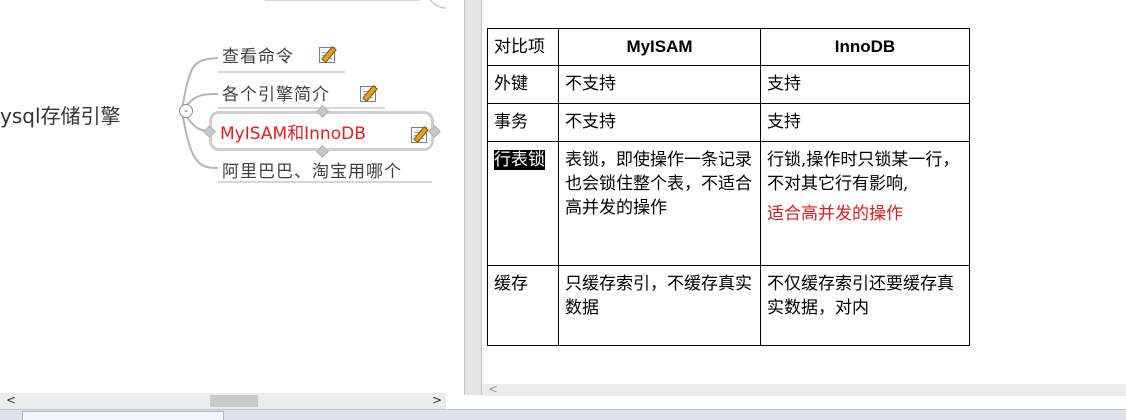  What do you see at coordinates (863, 172) in the screenshot?
I see `cell-text: 行锁,操作时只锁某一行，不对其它行有影响,` at bounding box center [863, 172].